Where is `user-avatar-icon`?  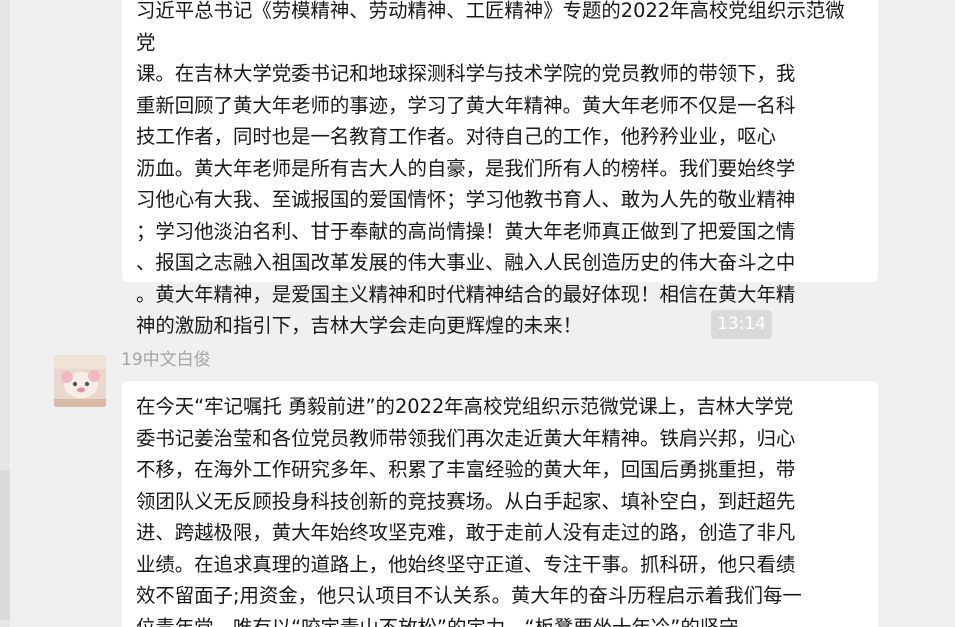
user-avatar-icon is located at coordinates (80, 381).